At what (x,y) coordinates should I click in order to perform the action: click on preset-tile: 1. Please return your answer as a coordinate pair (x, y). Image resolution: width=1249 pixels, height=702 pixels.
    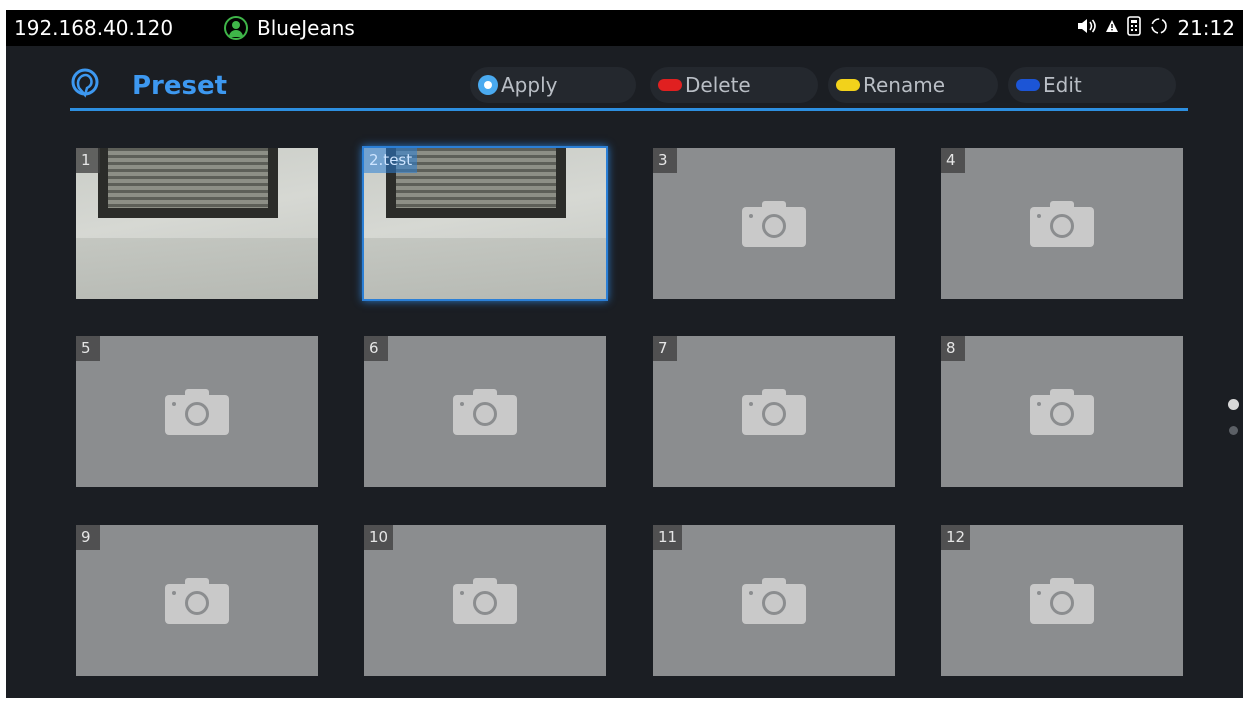
    Looking at the image, I should click on (197, 223).